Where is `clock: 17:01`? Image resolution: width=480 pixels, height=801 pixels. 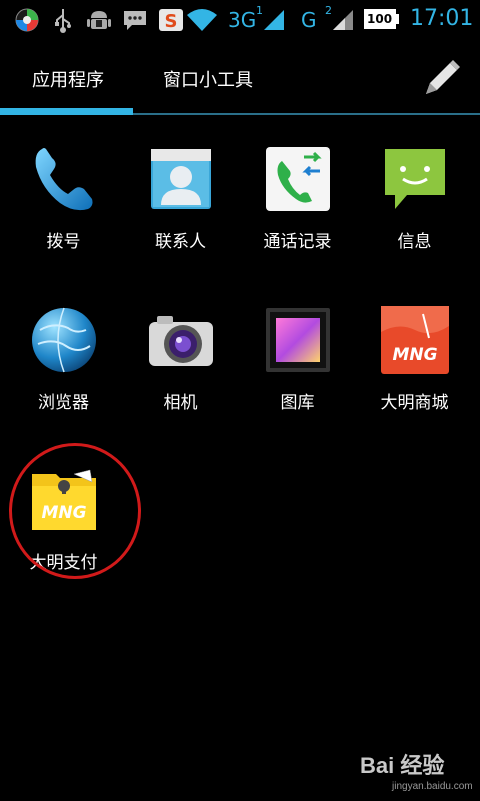 clock: 17:01 is located at coordinates (442, 18).